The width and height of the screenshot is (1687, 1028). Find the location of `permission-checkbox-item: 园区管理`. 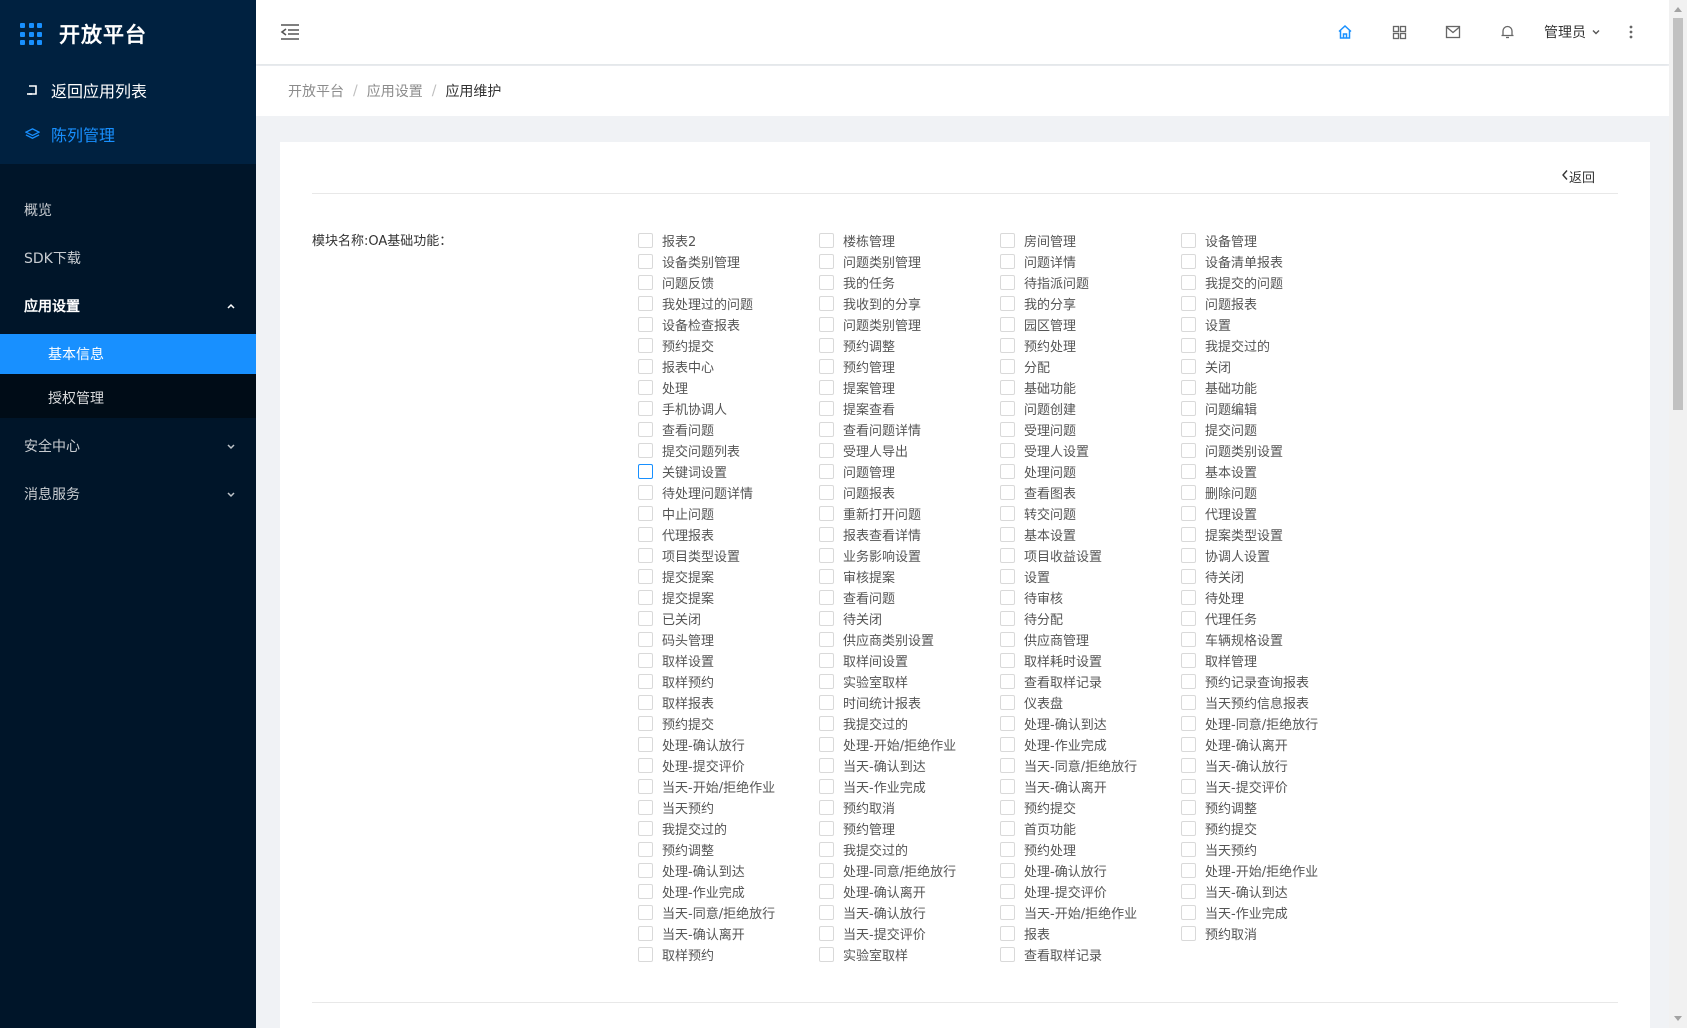

permission-checkbox-item: 园区管理 is located at coordinates (1090, 324).